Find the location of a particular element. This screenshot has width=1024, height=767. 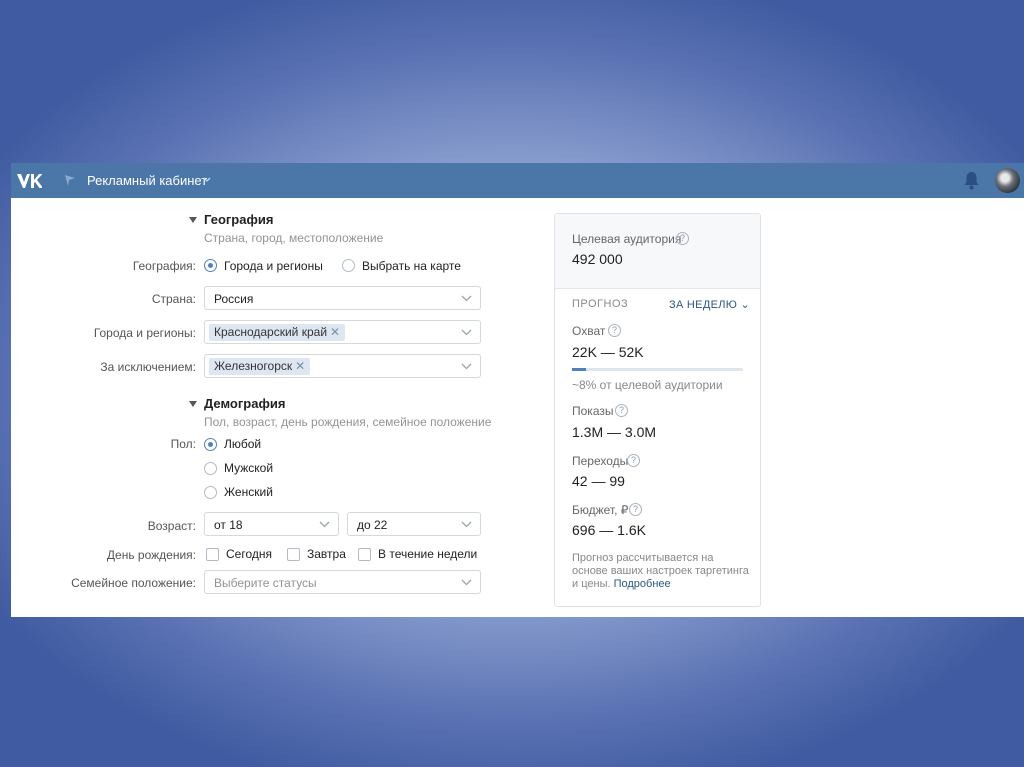

radio-choose-on-map is located at coordinates (348, 265).